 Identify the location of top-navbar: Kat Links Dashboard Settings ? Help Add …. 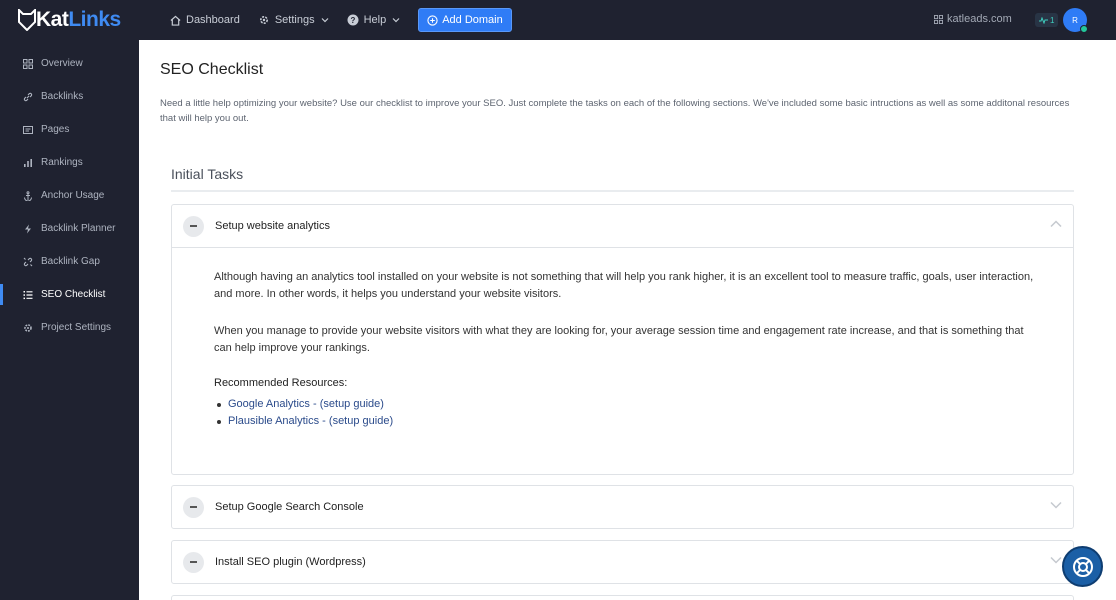
(558, 20).